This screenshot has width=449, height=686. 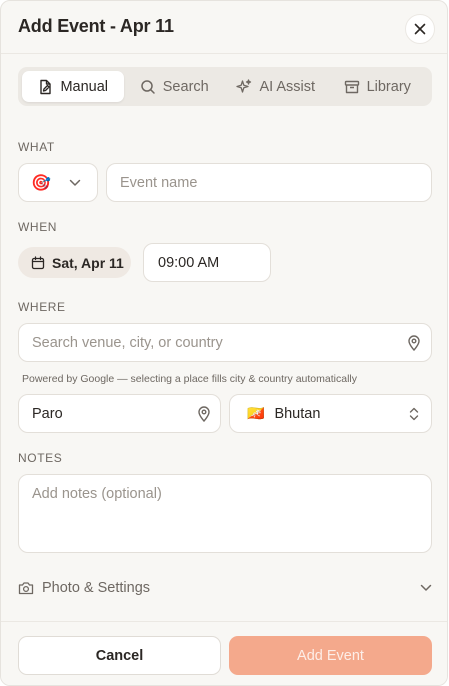 I want to click on country-flag: 🇧🇹, so click(x=256, y=413).